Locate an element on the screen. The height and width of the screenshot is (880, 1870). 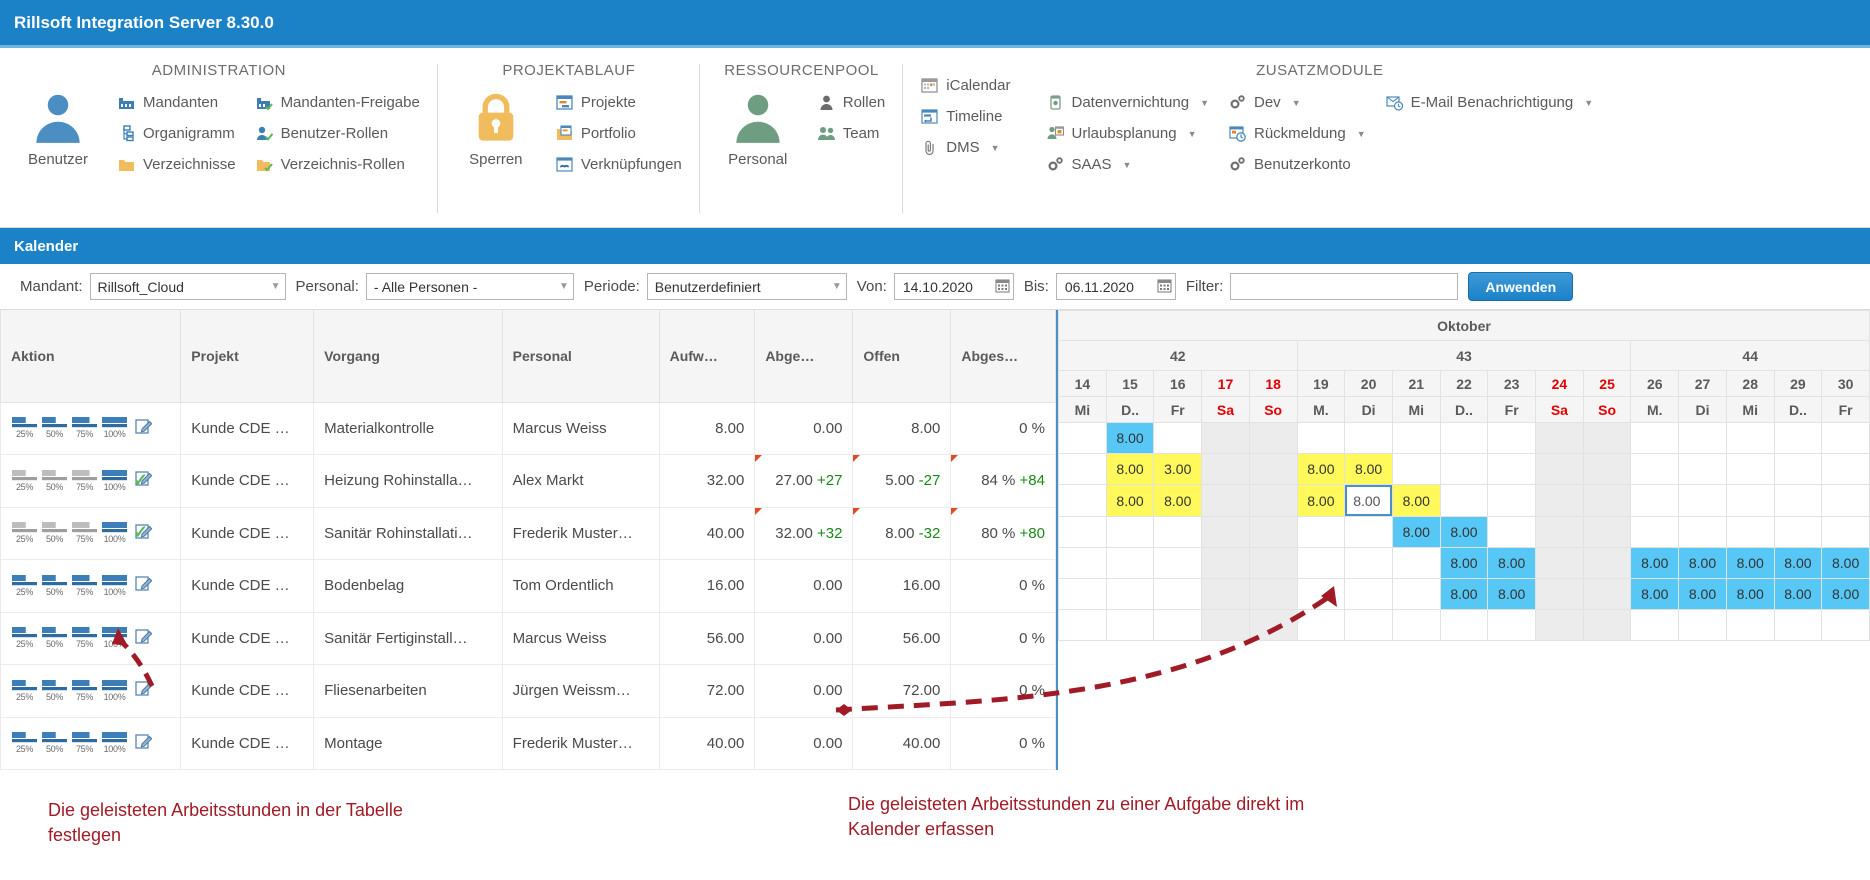
column-header-aktion: Aktion is located at coordinates (91, 356).